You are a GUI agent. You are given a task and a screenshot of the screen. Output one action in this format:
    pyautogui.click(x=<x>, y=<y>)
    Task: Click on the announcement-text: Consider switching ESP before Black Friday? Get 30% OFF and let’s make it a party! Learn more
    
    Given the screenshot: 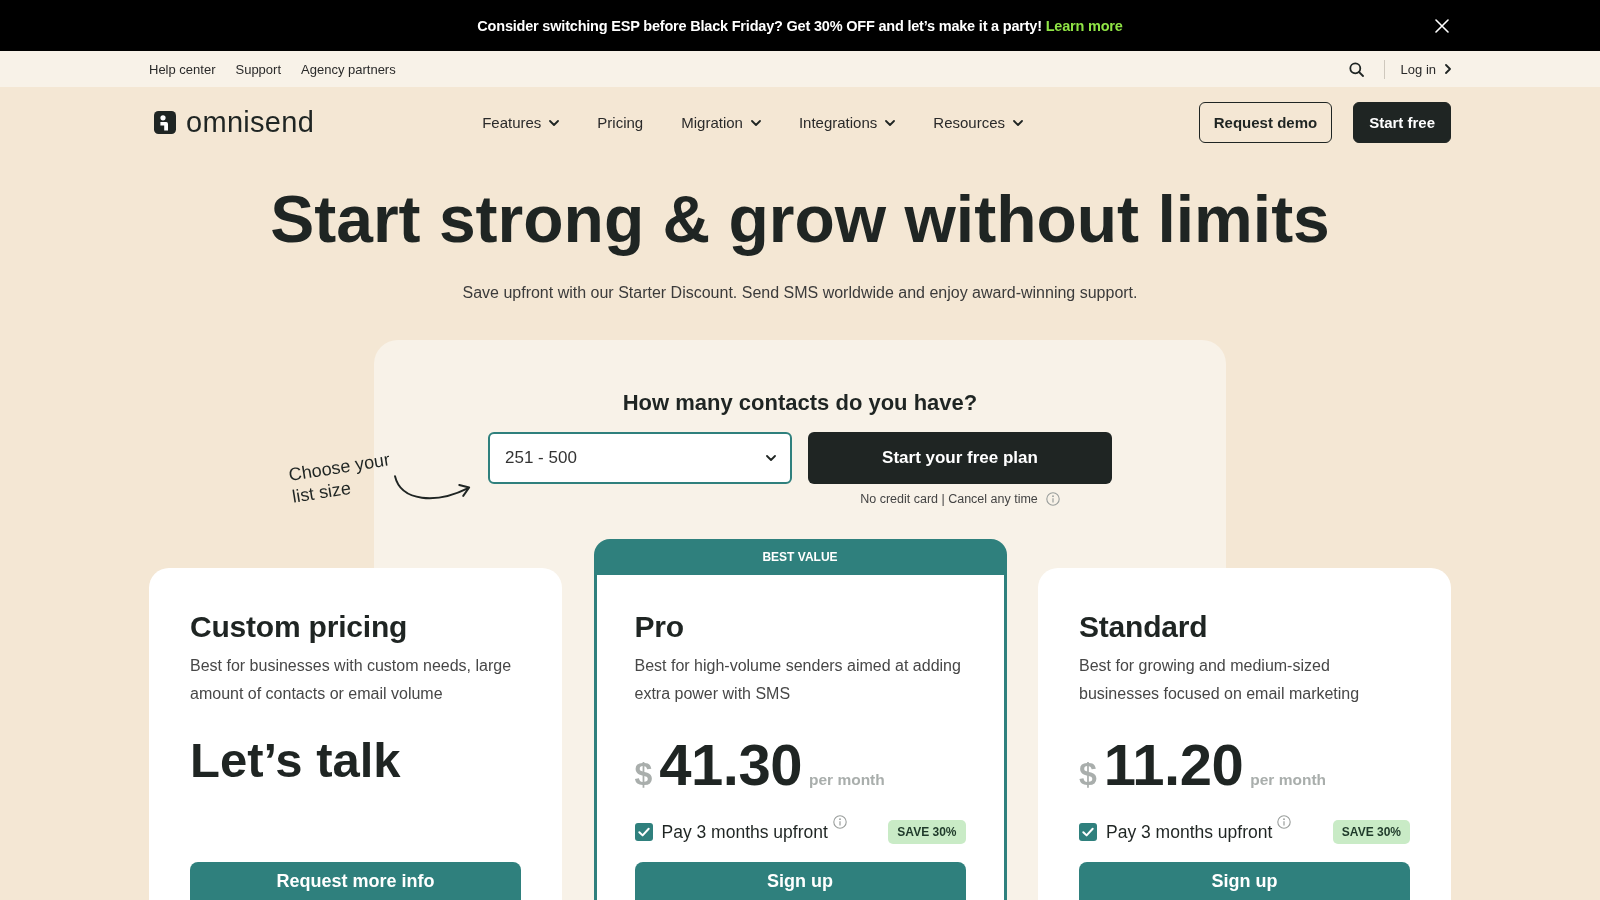 What is the action you would take?
    pyautogui.click(x=800, y=25)
    